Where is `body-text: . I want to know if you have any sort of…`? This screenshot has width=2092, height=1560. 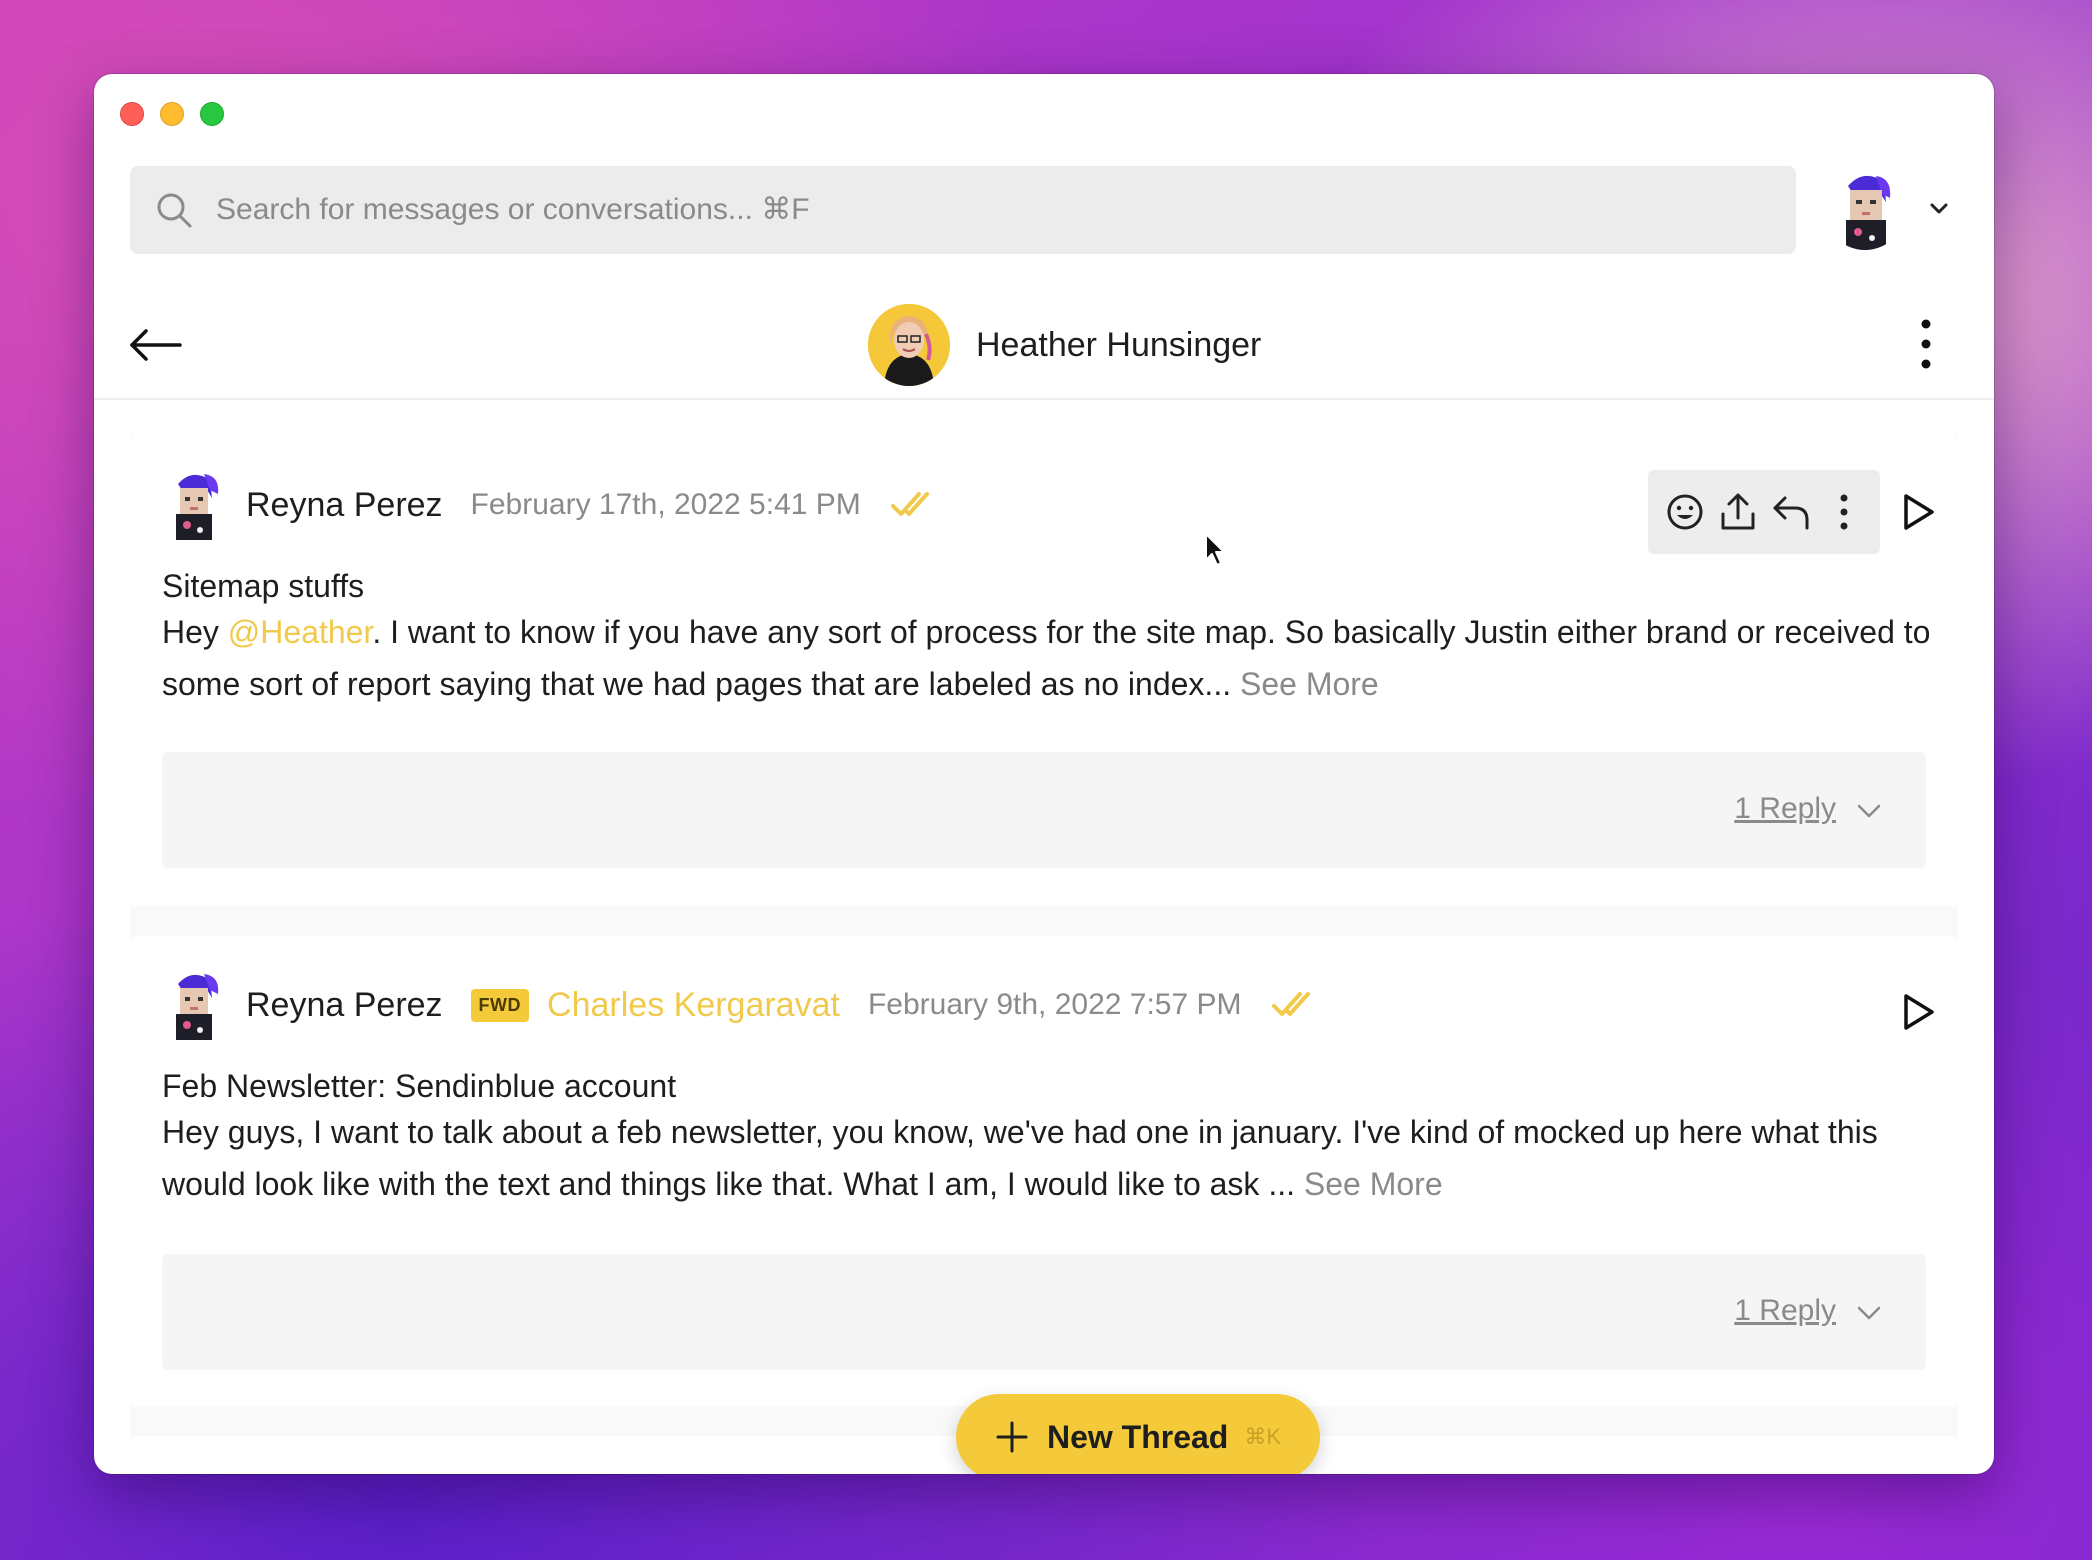 body-text: . I want to know if you have any sort of… is located at coordinates (1046, 658).